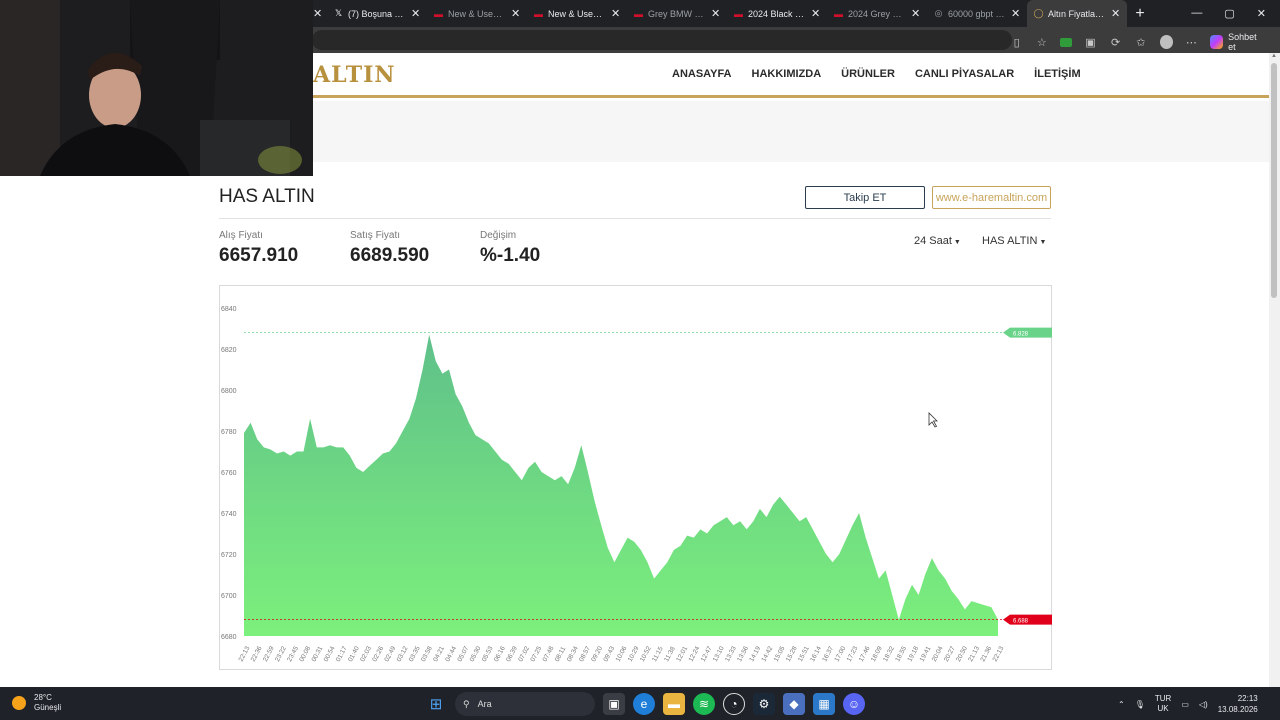 The image size is (1280, 720). What do you see at coordinates (229, 391) in the screenshot?
I see `y-tick-label: 6800` at bounding box center [229, 391].